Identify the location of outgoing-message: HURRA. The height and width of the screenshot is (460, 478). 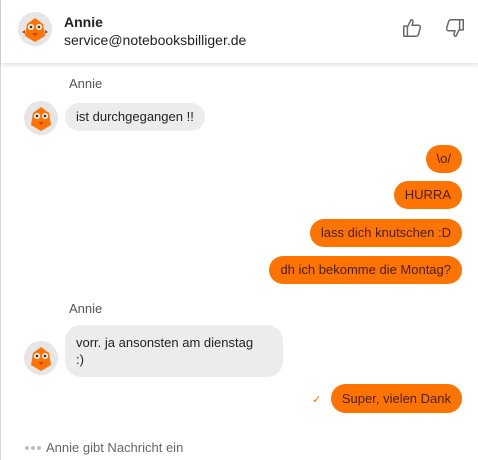
(427, 195).